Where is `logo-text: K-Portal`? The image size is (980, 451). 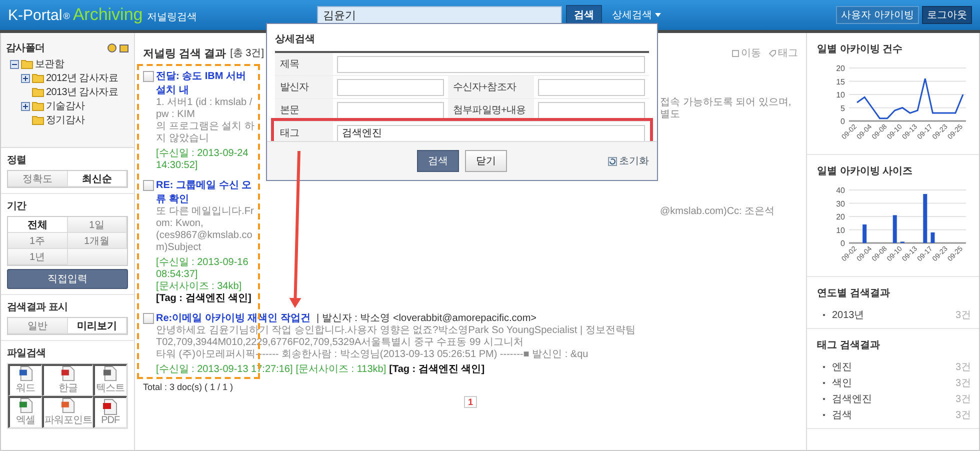 logo-text: K-Portal is located at coordinates (35, 15).